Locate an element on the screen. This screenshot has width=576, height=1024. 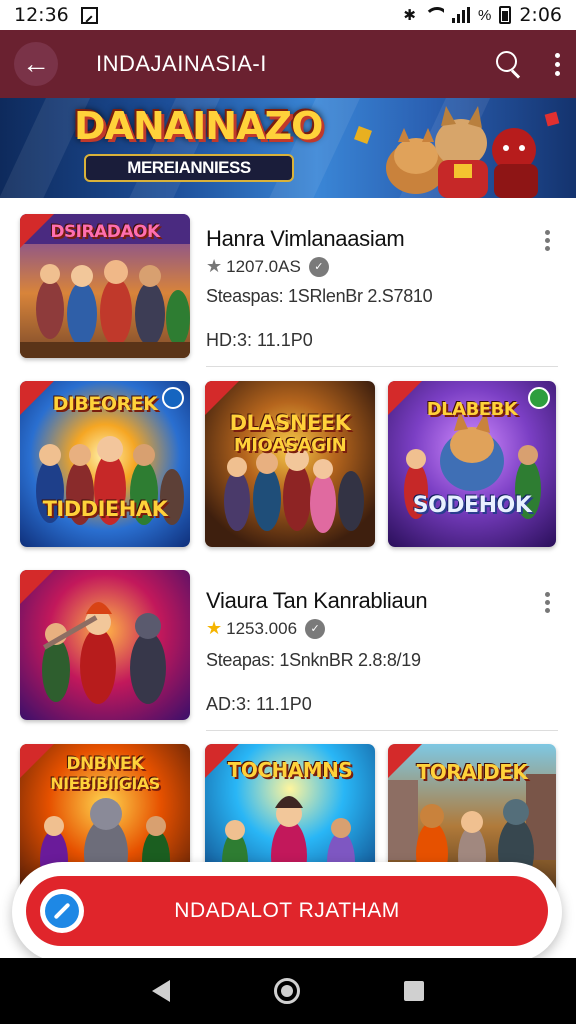
game-thumbnail: DLABEBK SODEHOK is located at coordinates (472, 464).